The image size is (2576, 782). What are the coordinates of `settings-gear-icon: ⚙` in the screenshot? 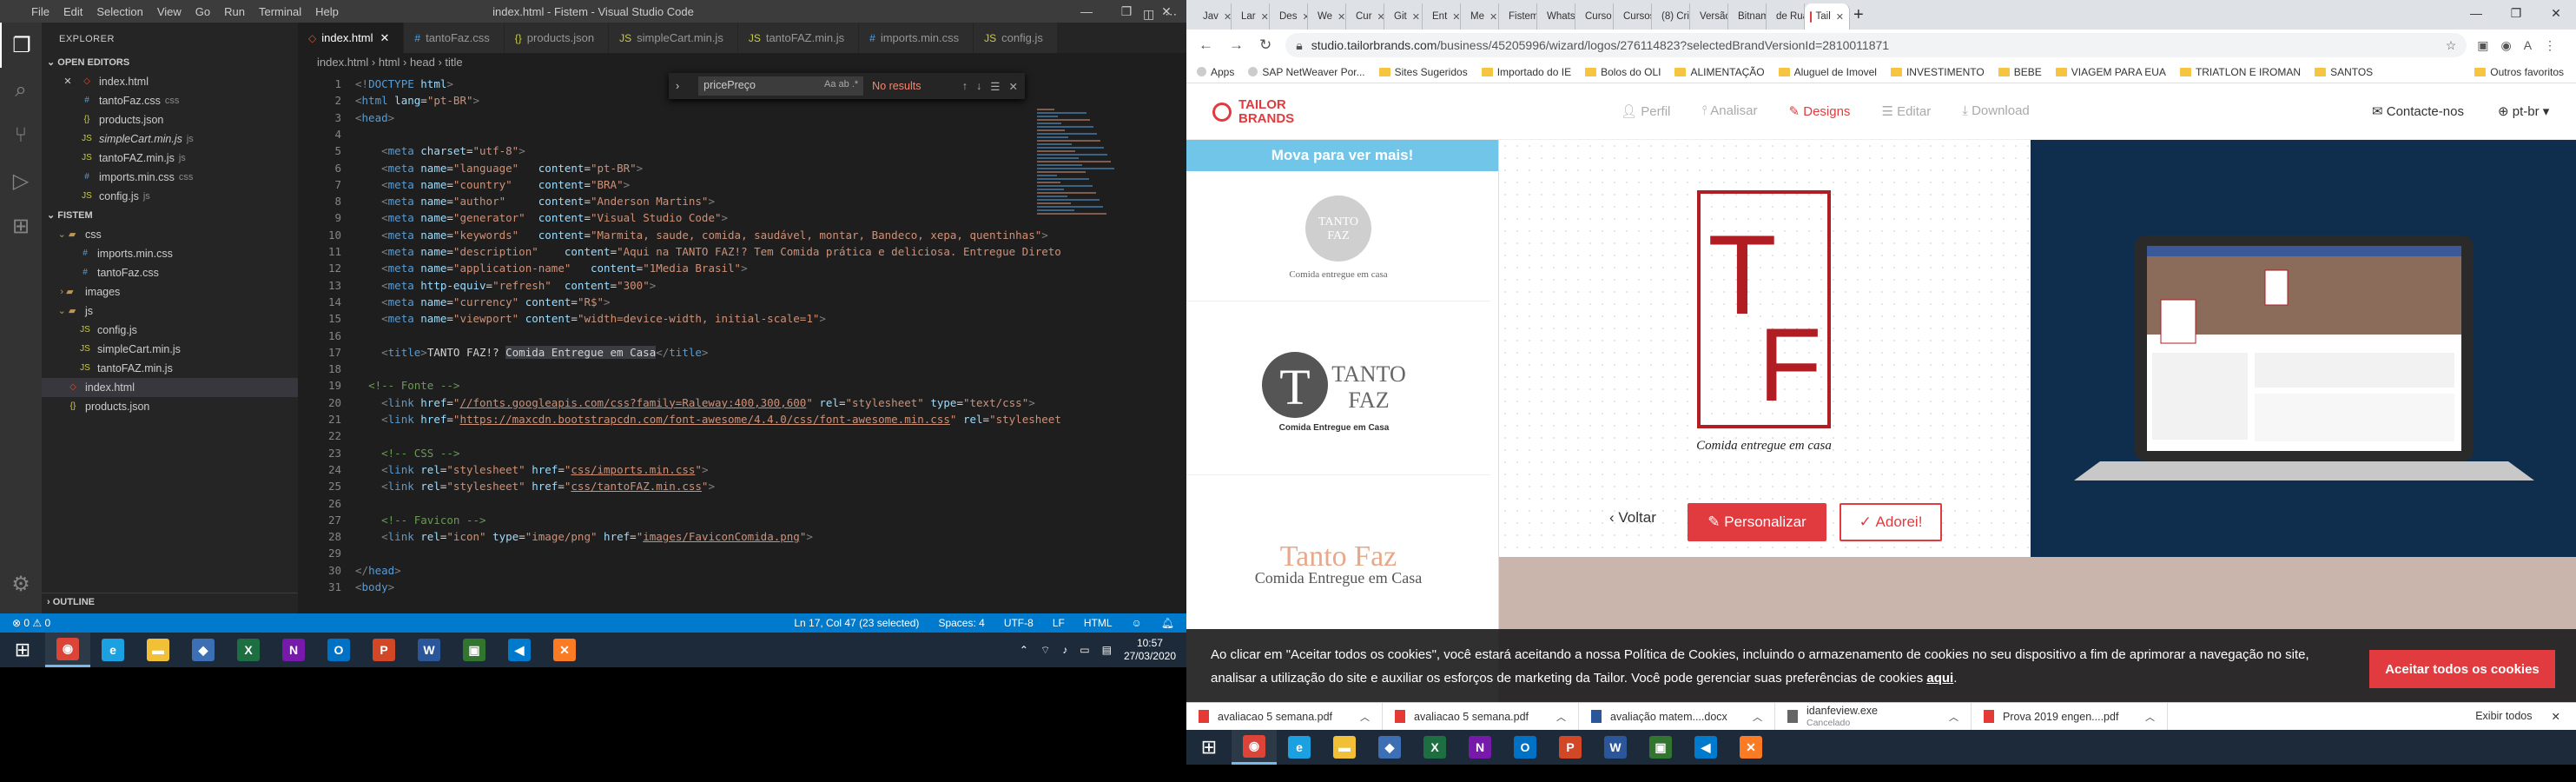 It's located at (21, 584).